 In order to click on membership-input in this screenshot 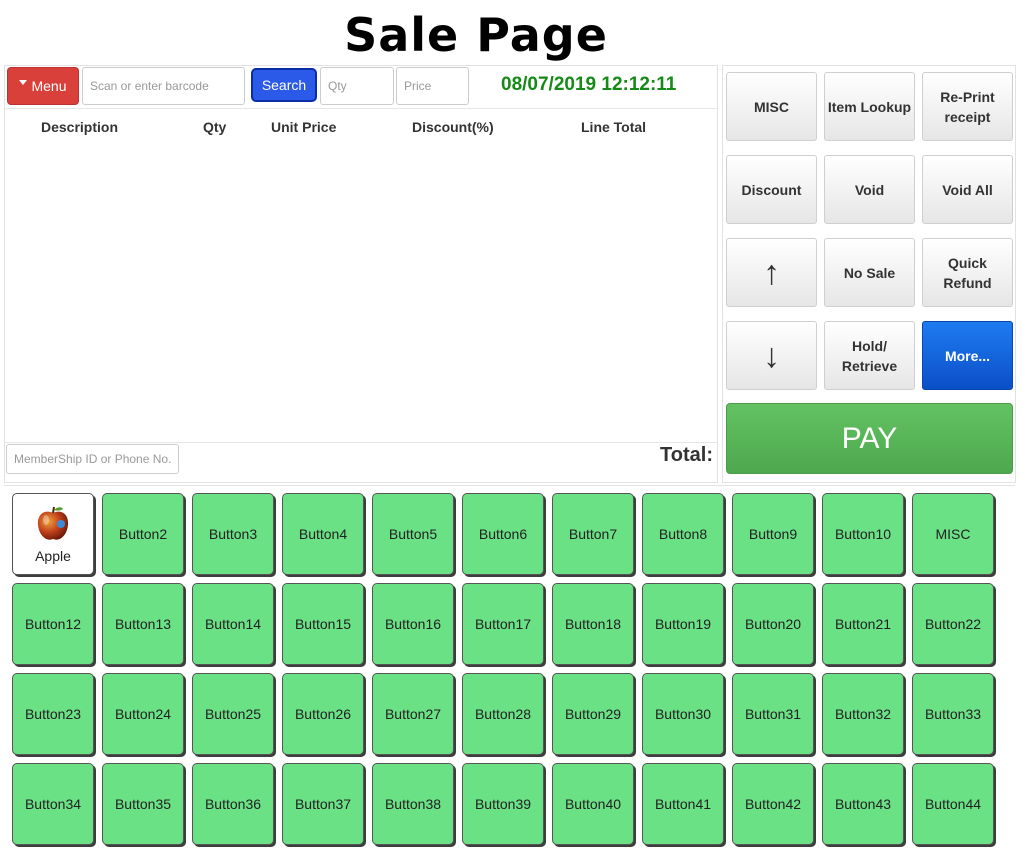, I will do `click(92, 459)`.